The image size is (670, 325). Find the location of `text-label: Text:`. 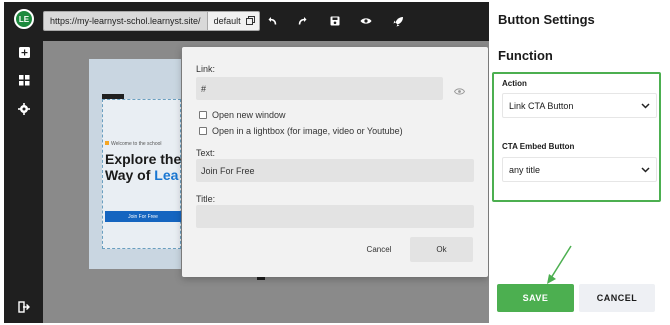

text-label: Text: is located at coordinates (206, 153).